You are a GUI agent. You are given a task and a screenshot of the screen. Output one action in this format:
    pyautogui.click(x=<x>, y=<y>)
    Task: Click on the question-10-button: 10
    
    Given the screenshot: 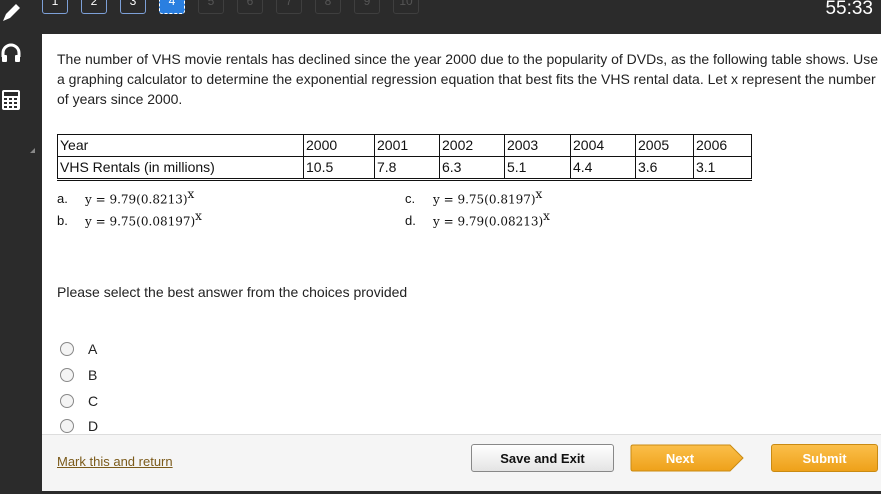 What is the action you would take?
    pyautogui.click(x=406, y=7)
    